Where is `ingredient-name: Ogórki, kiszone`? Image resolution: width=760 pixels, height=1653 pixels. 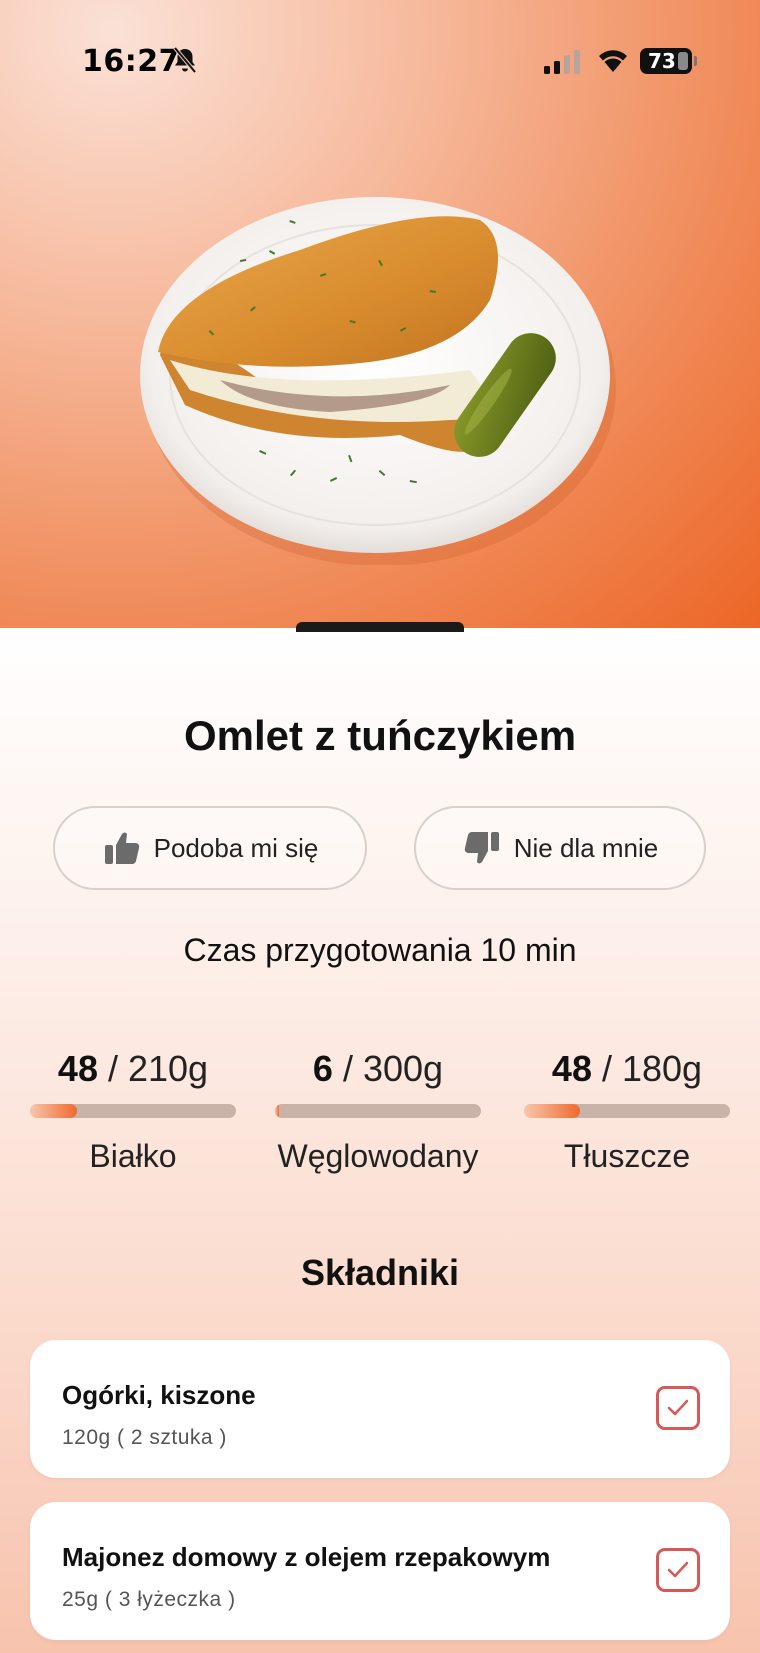
ingredient-name: Ogórki, kiszone is located at coordinates (159, 1395).